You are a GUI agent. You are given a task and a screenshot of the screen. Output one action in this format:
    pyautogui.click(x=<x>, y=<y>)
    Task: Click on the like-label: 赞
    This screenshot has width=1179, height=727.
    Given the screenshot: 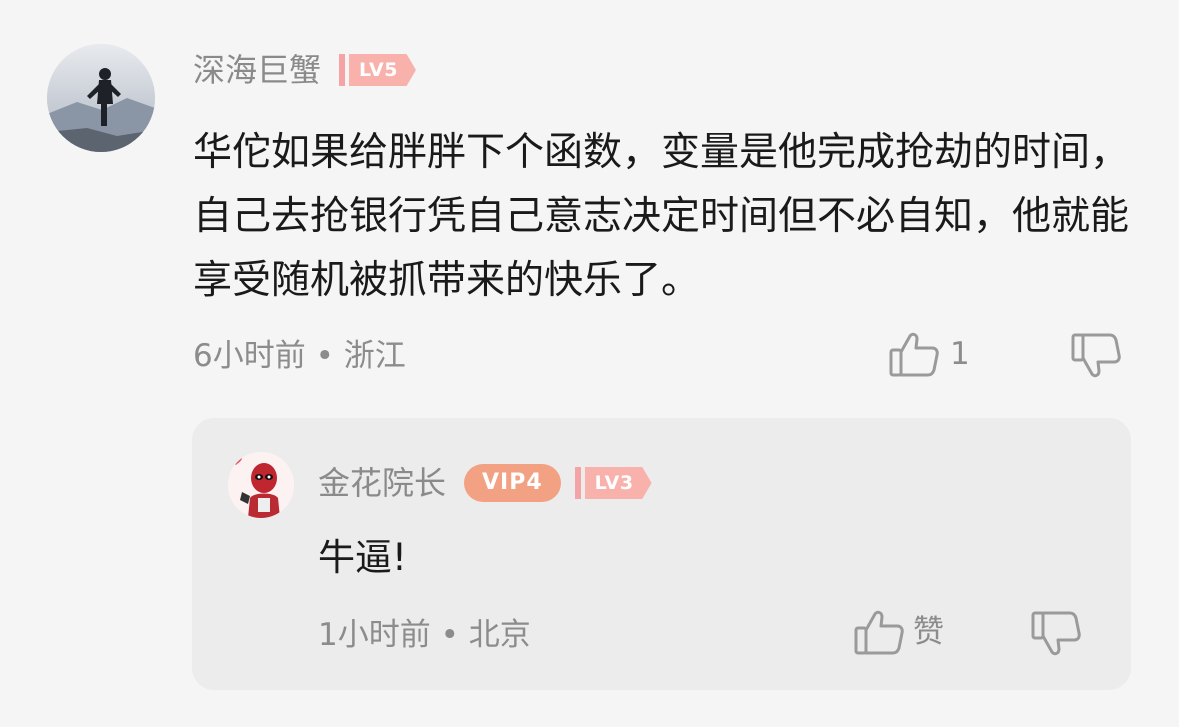 What is the action you would take?
    pyautogui.click(x=928, y=632)
    